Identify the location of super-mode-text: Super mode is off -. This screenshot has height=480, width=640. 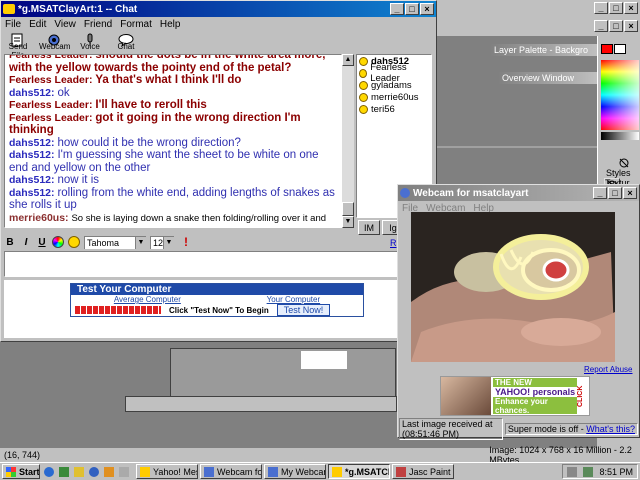
(547, 429).